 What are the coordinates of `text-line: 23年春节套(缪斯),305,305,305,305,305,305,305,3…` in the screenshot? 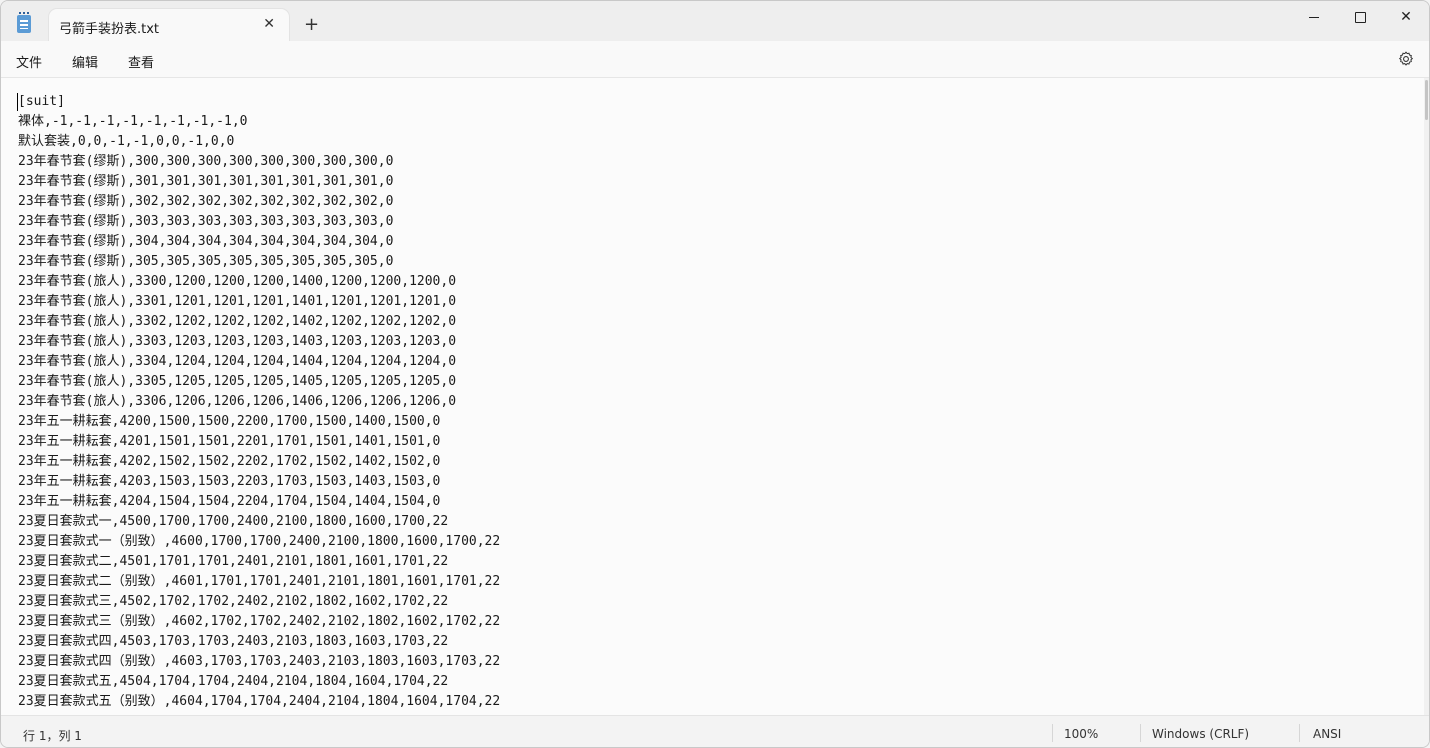 It's located at (259, 262).